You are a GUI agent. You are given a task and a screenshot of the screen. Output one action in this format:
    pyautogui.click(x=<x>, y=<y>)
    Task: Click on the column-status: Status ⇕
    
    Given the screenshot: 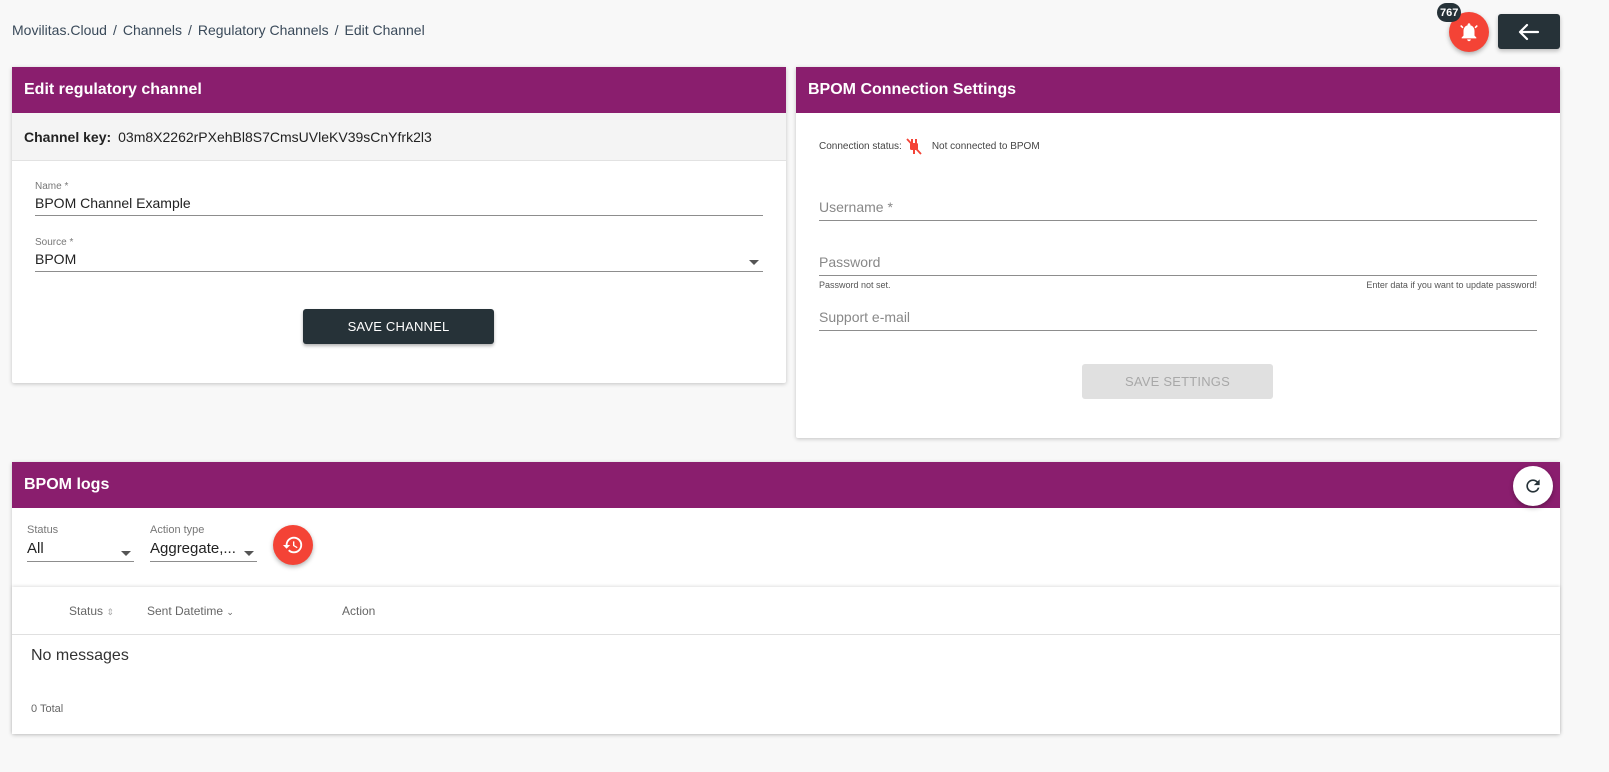 What is the action you would take?
    pyautogui.click(x=91, y=611)
    